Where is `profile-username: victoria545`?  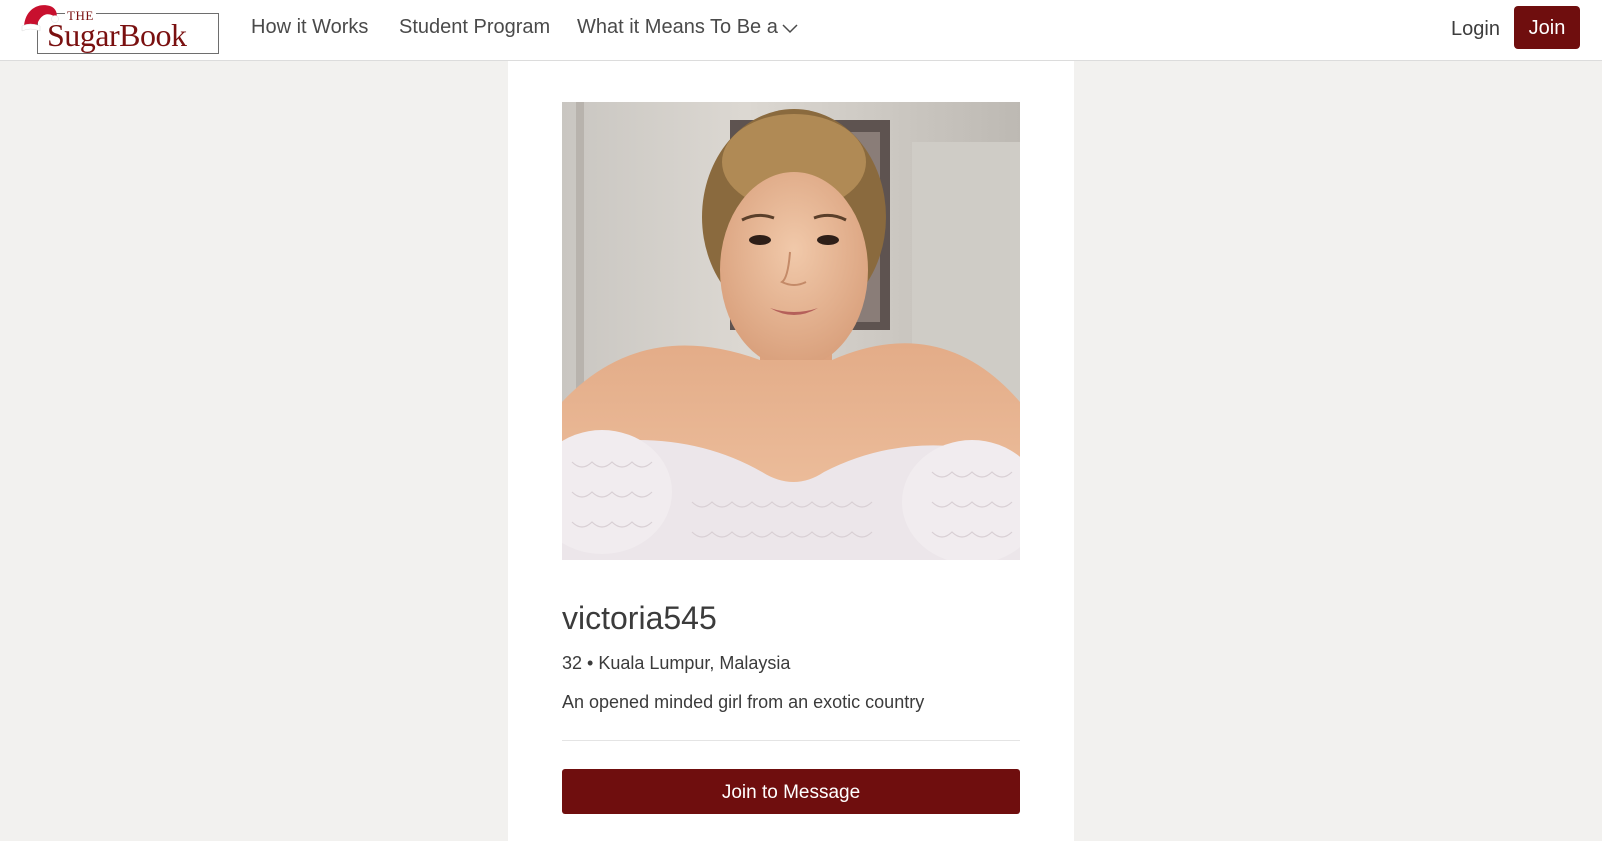
profile-username: victoria545 is located at coordinates (639, 618).